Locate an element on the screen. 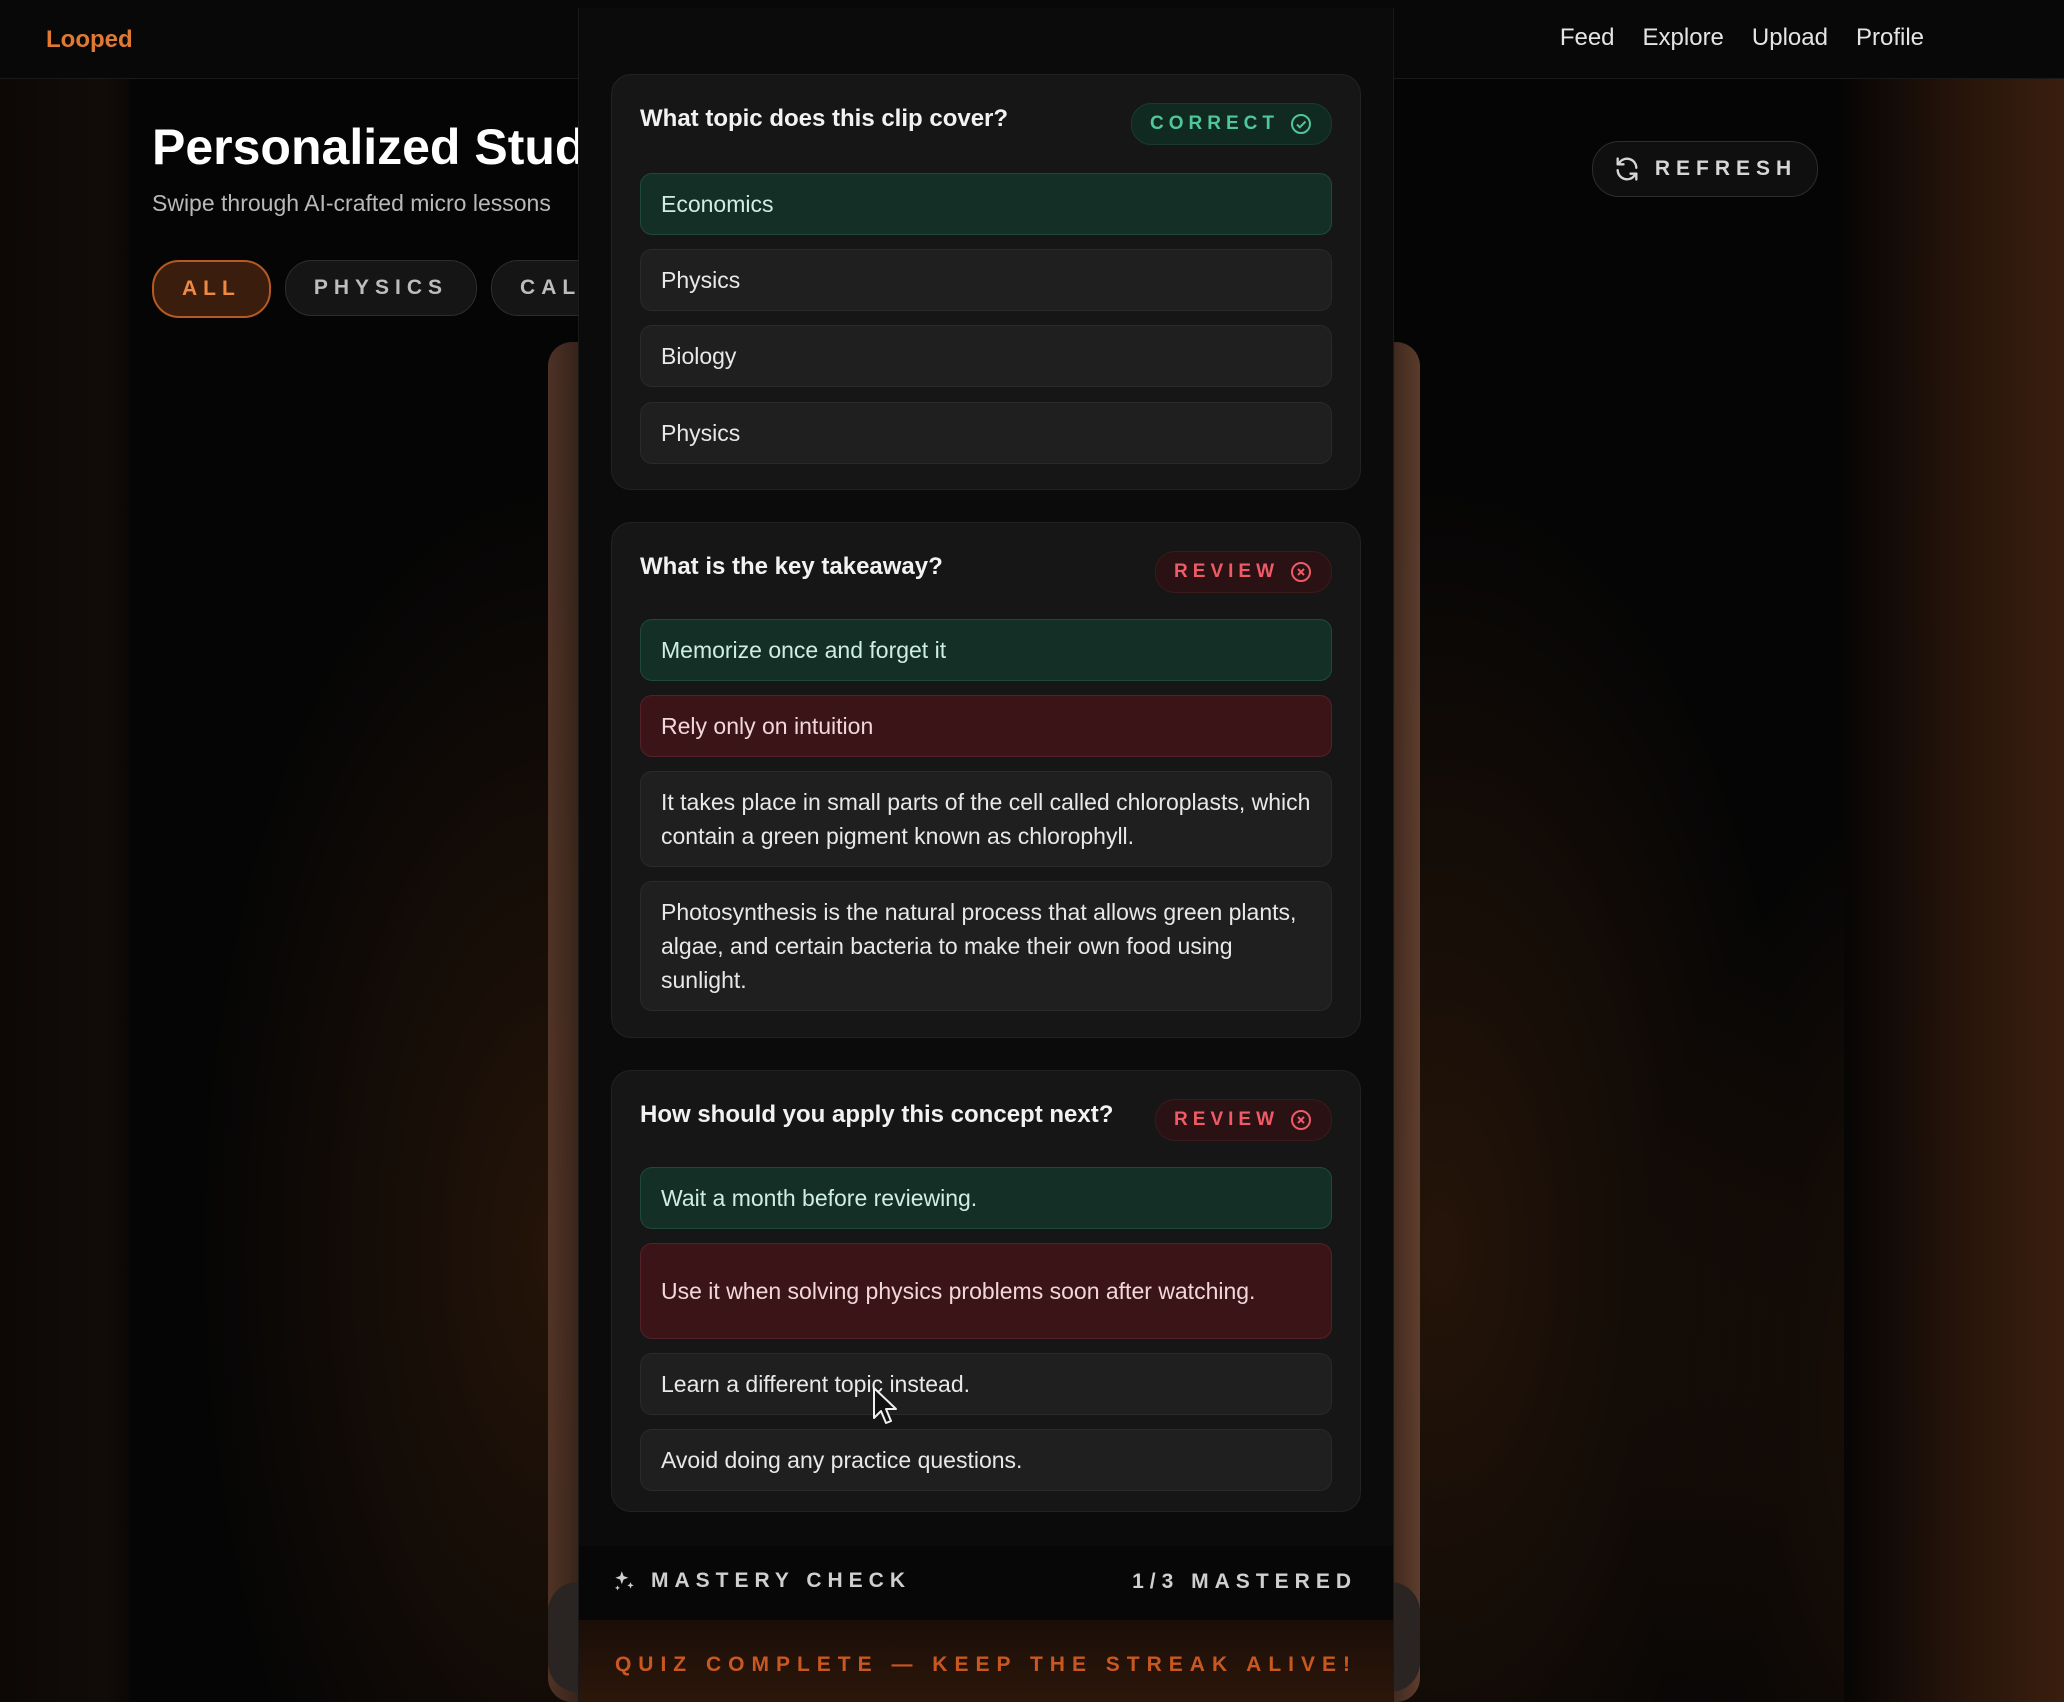 The image size is (2064, 1702). badge-label: CORRECT is located at coordinates (1214, 123).